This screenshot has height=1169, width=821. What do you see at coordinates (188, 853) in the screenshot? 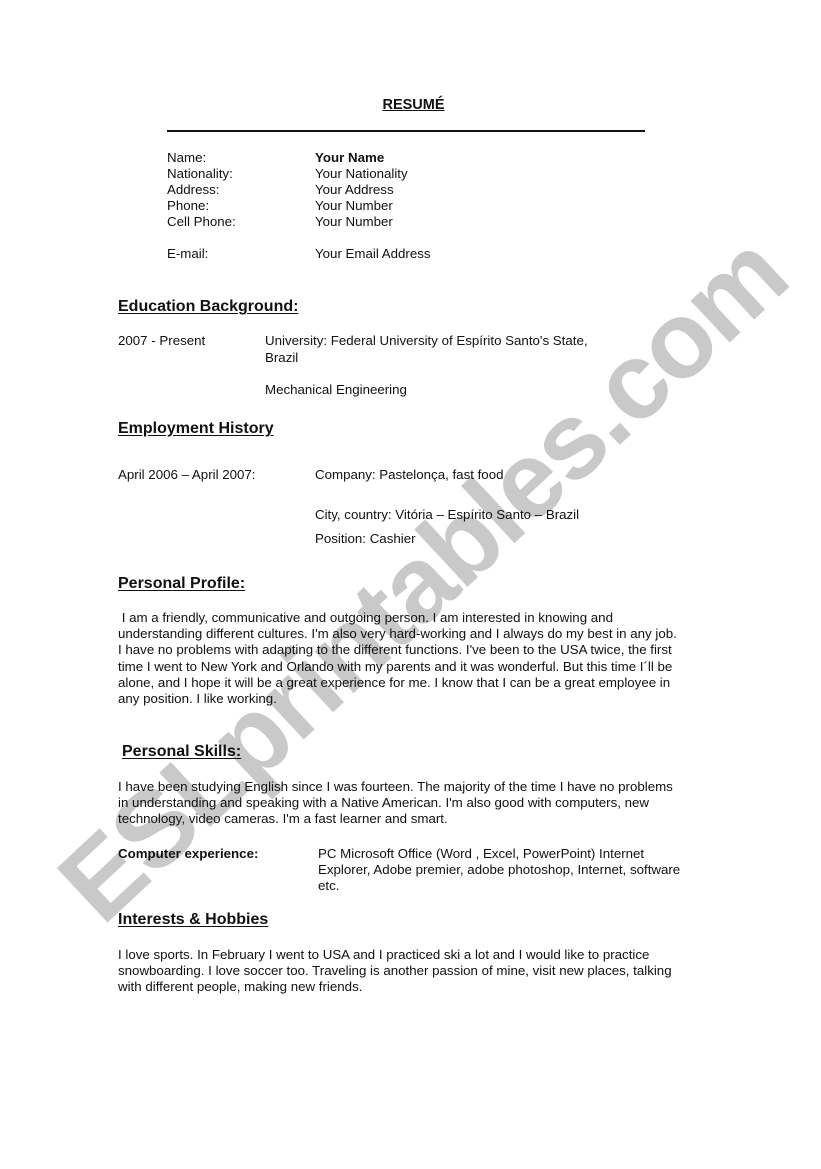
I see `computer-experience-label: Computer experience:` at bounding box center [188, 853].